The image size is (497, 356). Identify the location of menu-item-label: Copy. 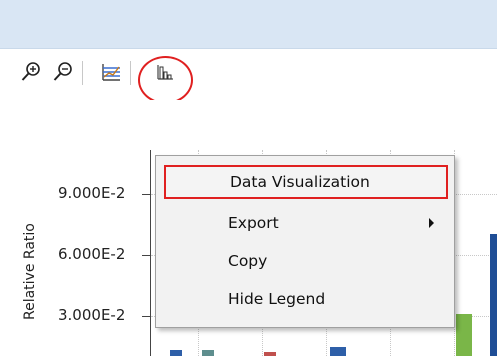
(248, 261).